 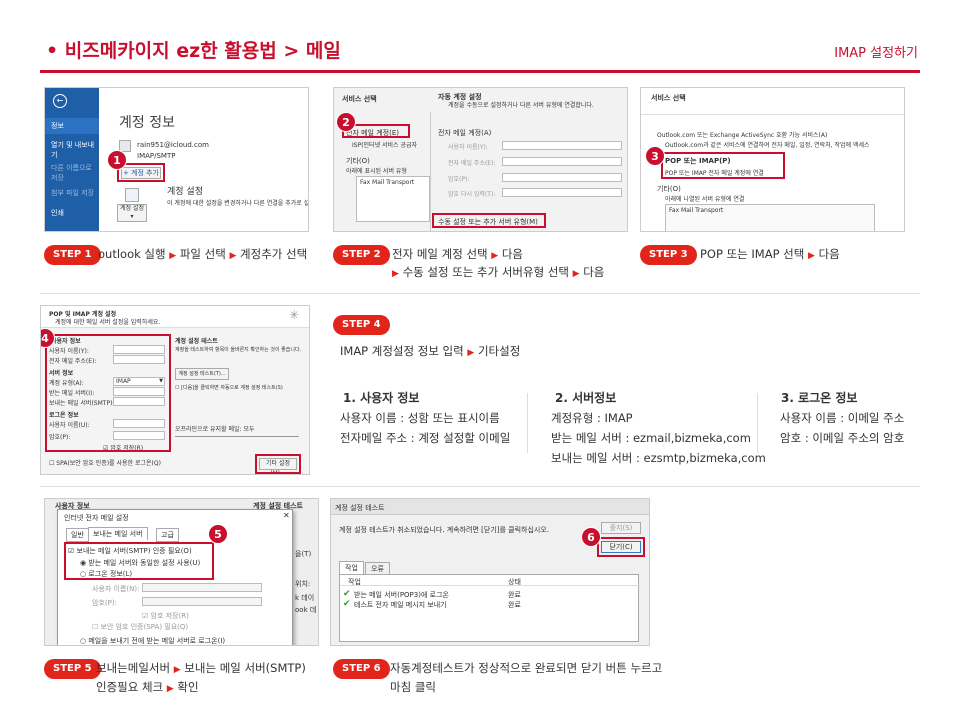 What do you see at coordinates (232, 388) in the screenshot?
I see `auto-test-label: [다음]을 클릭하면 자동으로 계정 설정 테스트(S)` at bounding box center [232, 388].